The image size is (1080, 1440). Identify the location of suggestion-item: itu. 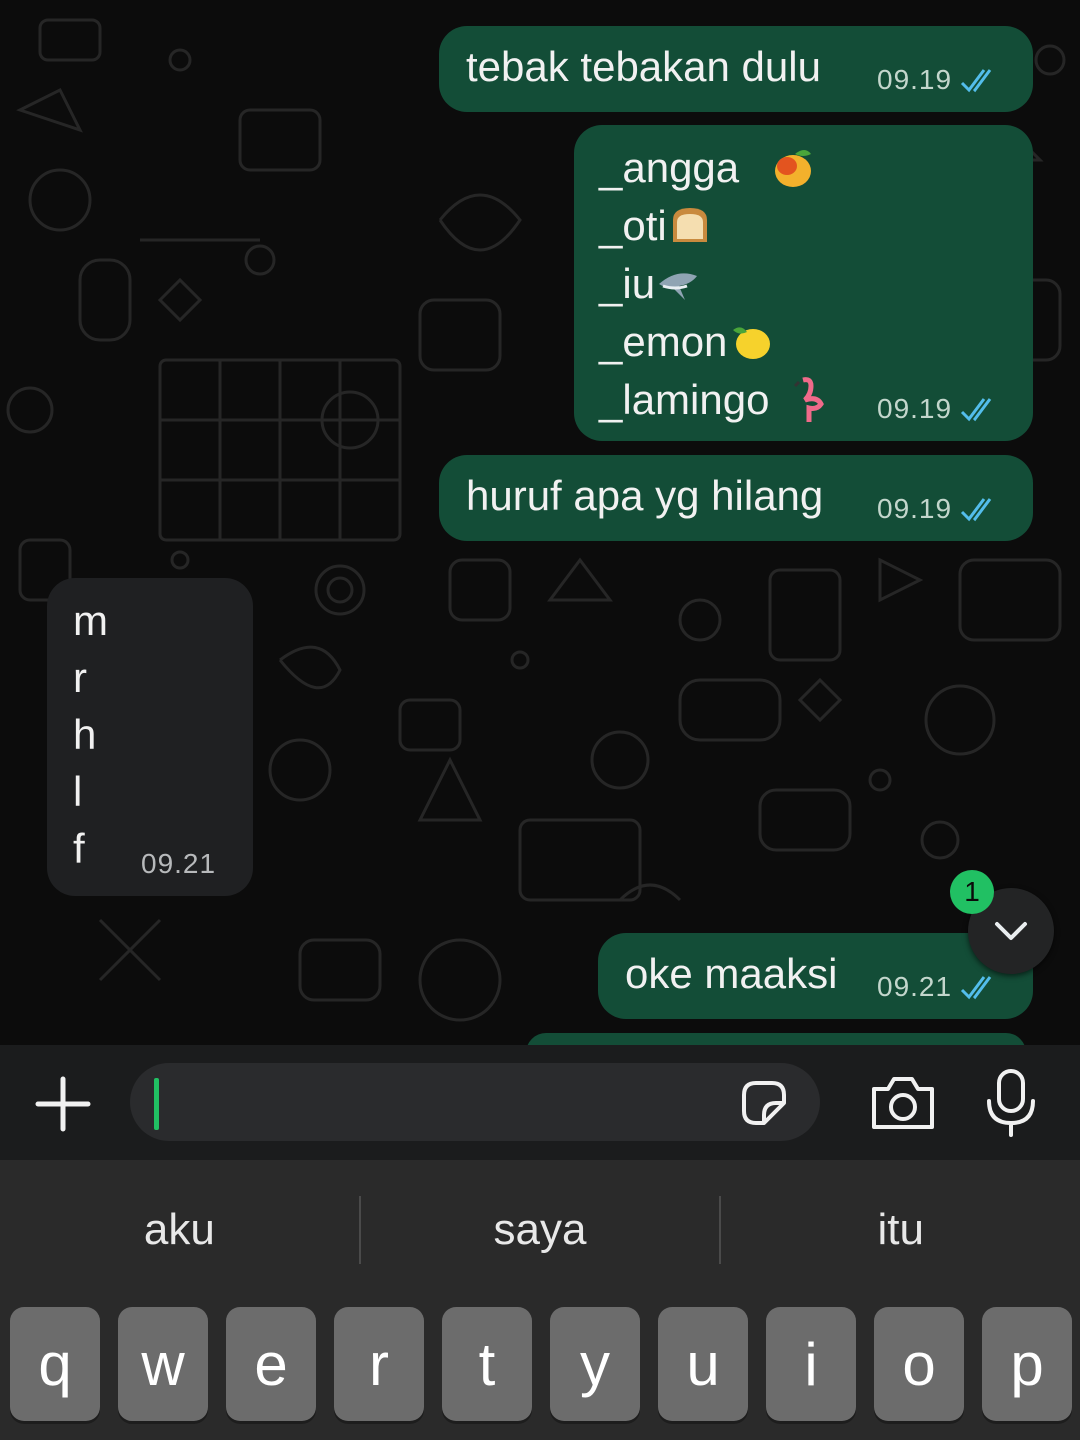
(900, 1230).